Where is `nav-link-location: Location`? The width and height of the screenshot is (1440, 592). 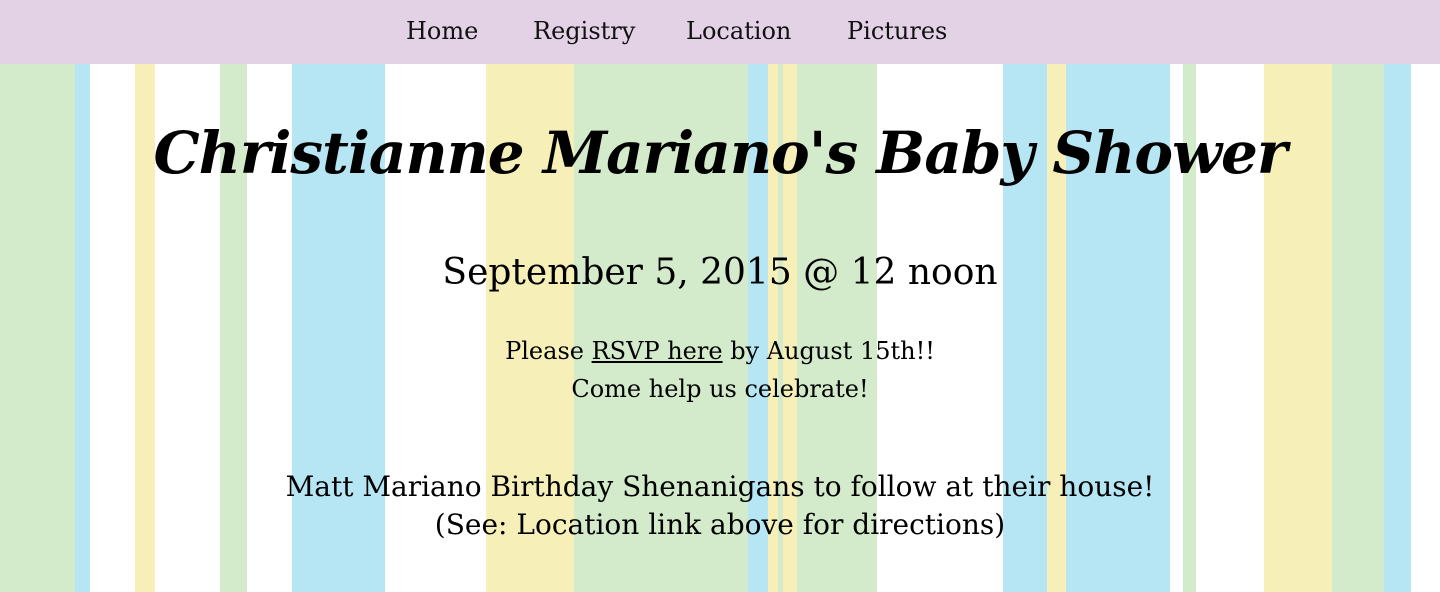 nav-link-location: Location is located at coordinates (738, 31).